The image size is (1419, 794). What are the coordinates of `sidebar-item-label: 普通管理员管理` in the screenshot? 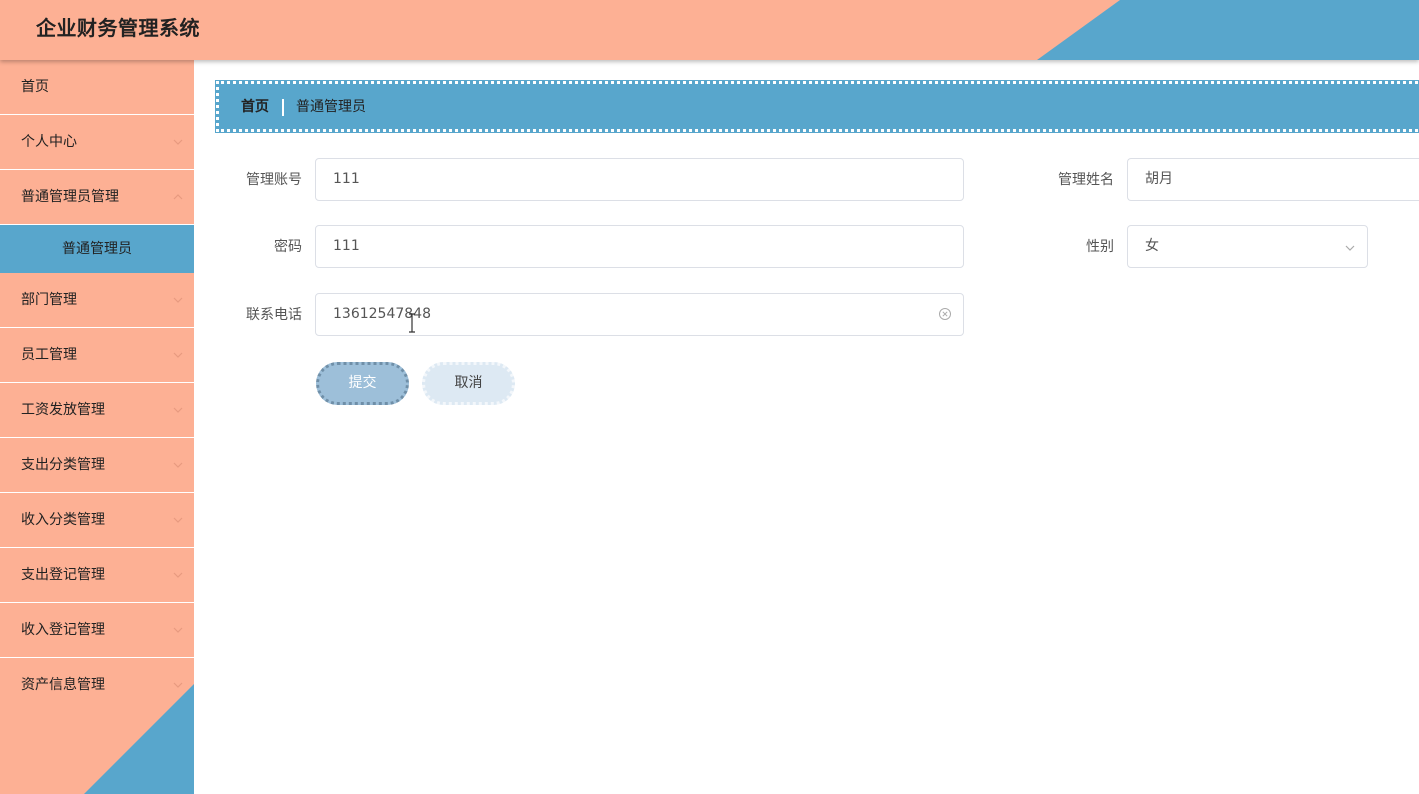 It's located at (70, 197).